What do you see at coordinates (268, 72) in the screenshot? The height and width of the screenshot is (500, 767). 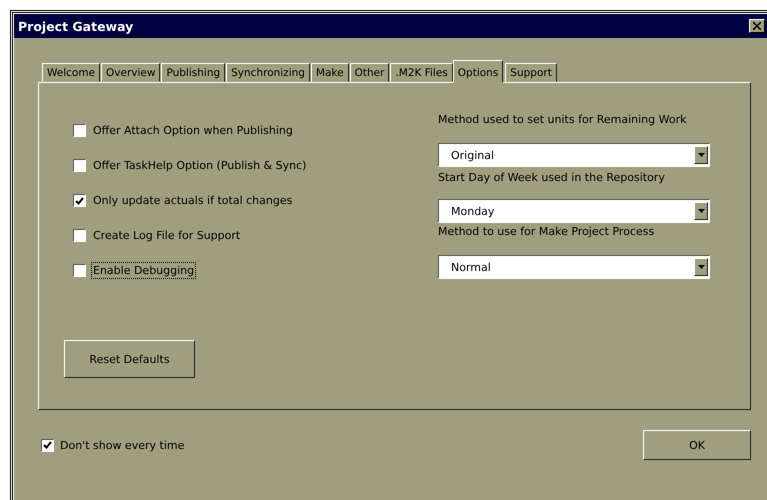 I see `tab: Synchronizing` at bounding box center [268, 72].